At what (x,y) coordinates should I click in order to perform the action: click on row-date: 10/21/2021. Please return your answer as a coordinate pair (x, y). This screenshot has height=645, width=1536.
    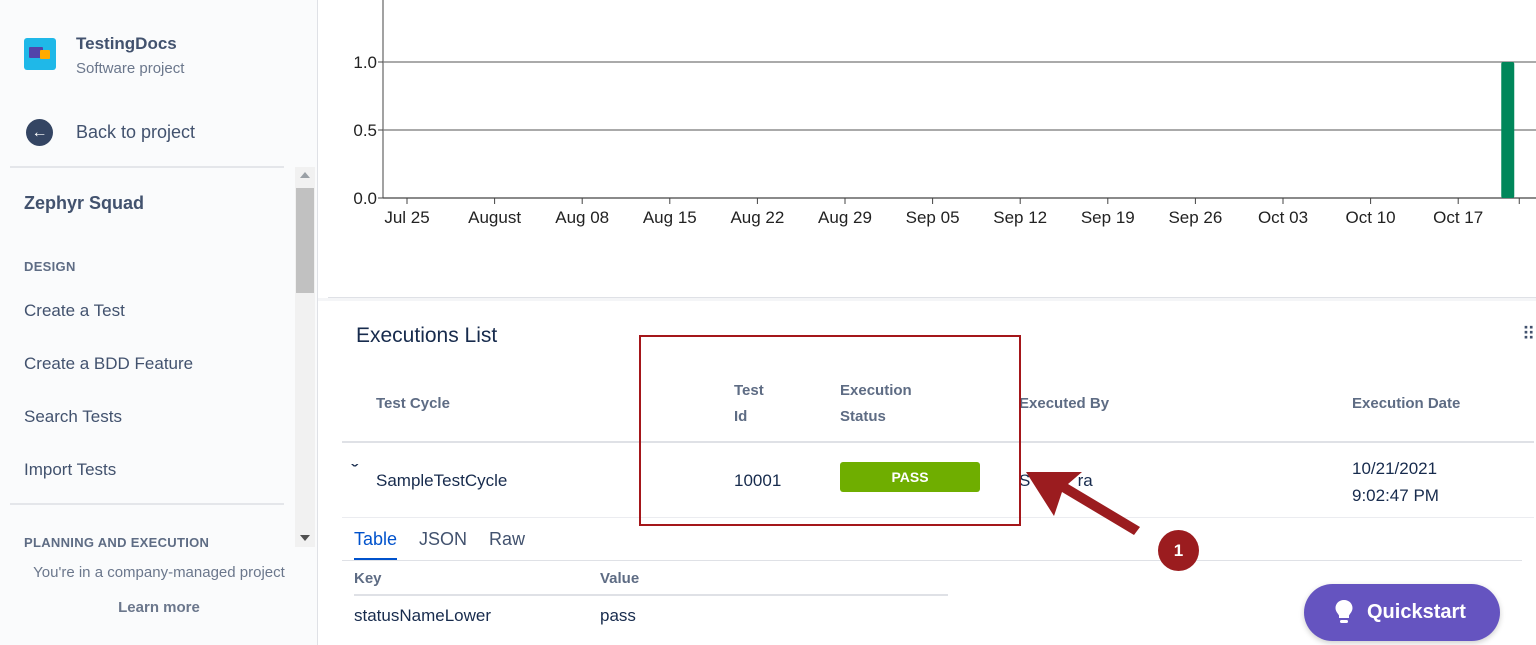
    Looking at the image, I should click on (1395, 468).